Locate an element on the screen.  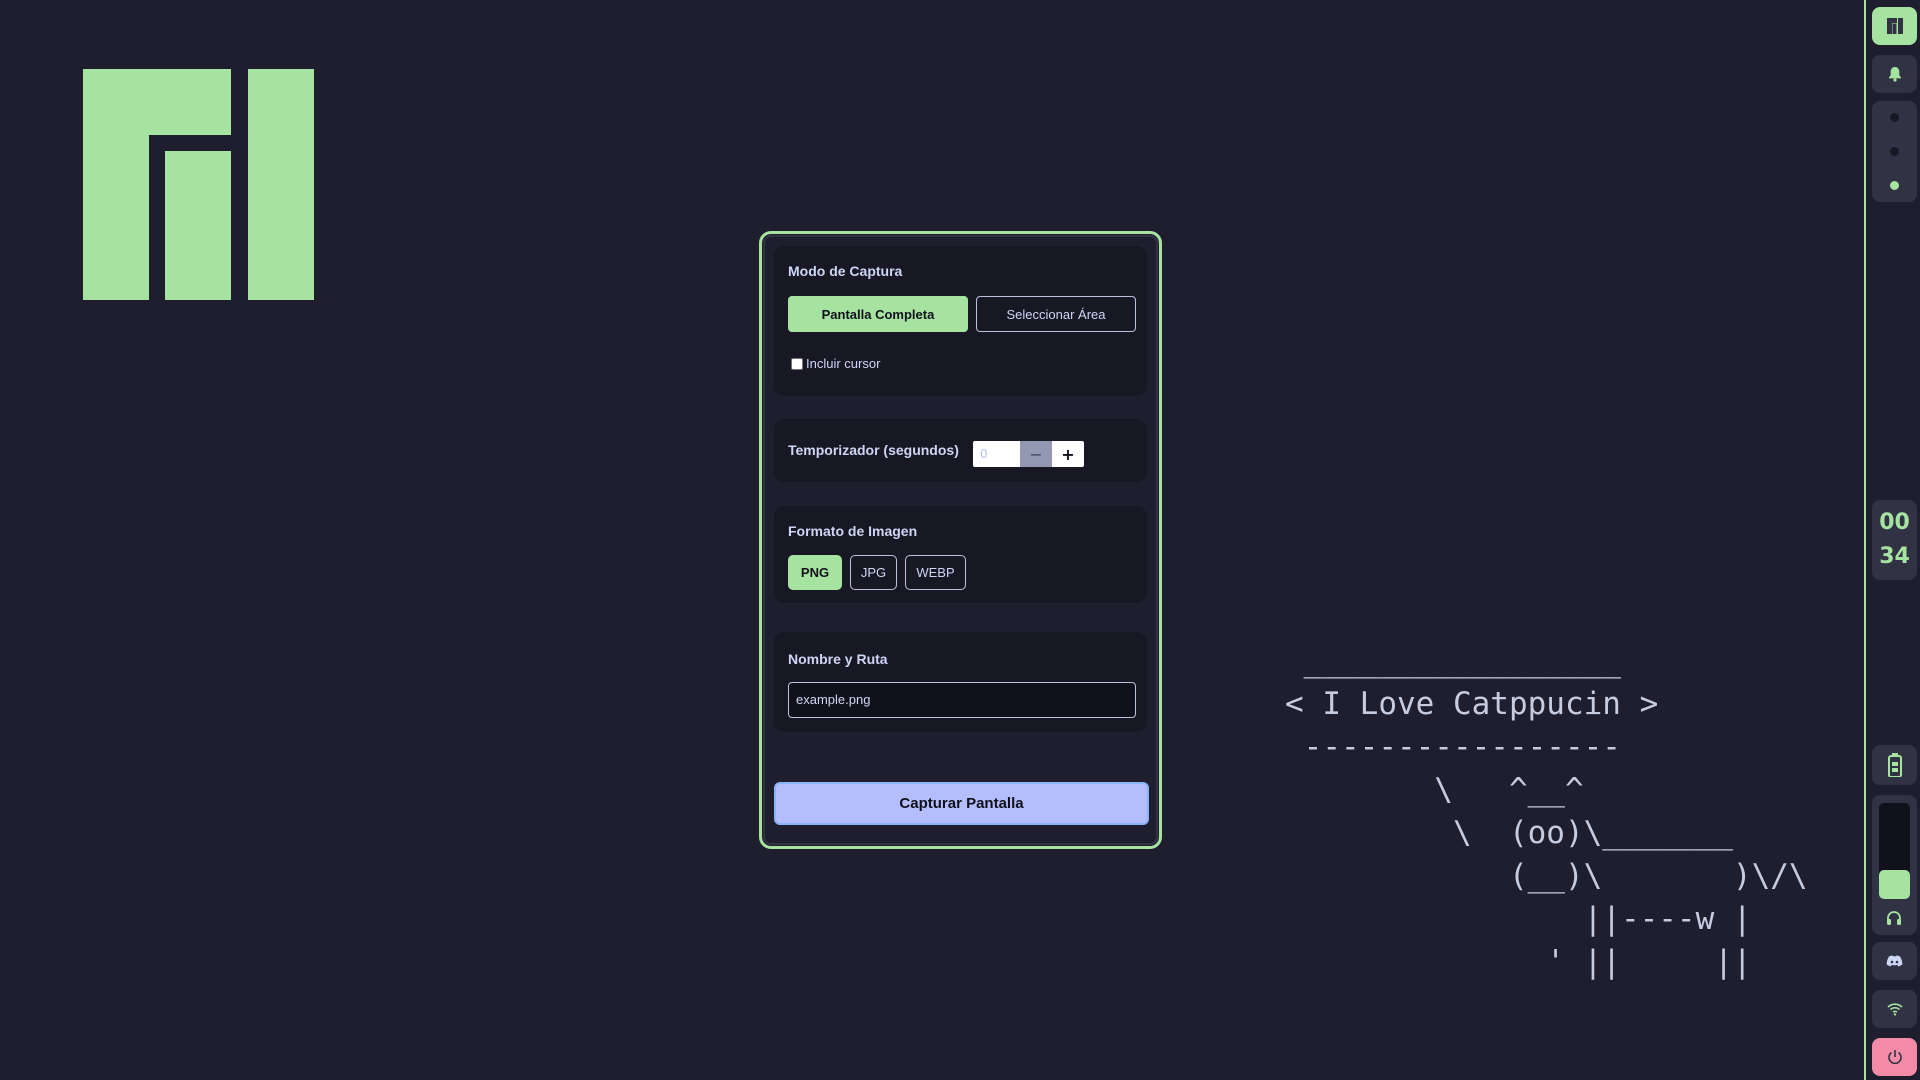
timer-input: 0 is located at coordinates (996, 454).